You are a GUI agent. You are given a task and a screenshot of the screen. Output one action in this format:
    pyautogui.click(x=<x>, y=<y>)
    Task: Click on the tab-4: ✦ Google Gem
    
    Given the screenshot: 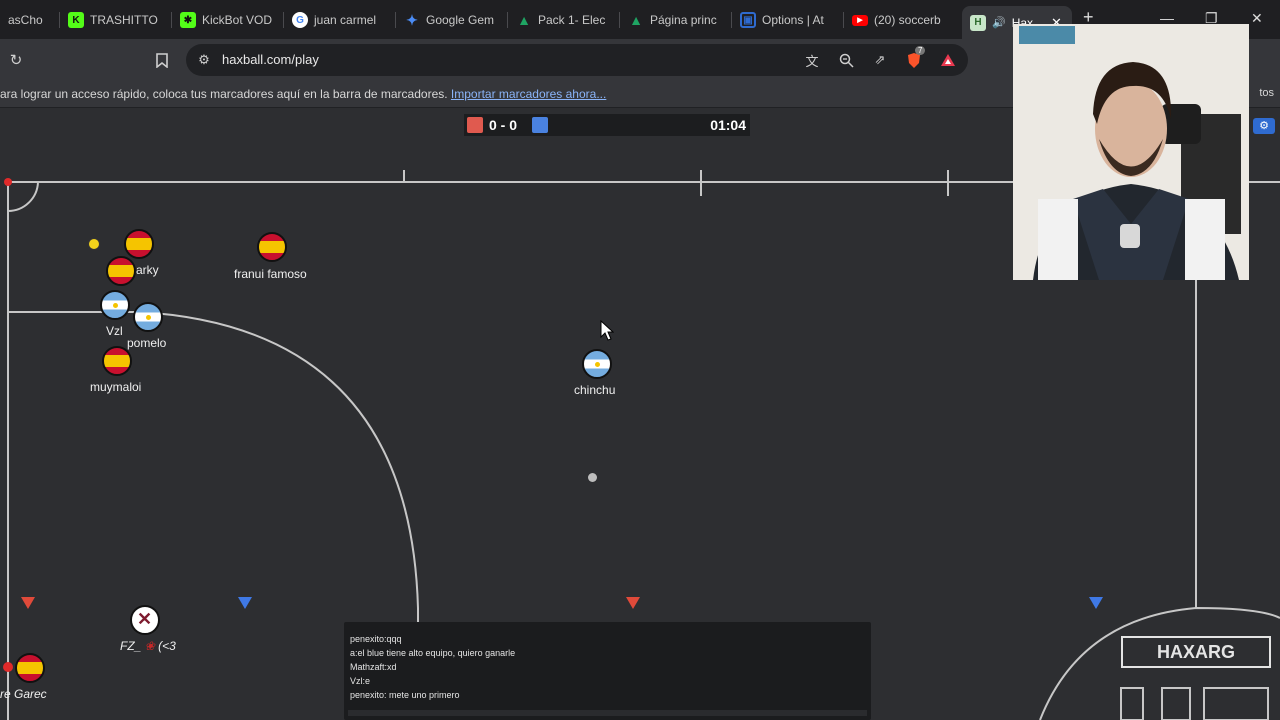 What is the action you would take?
    pyautogui.click(x=452, y=20)
    